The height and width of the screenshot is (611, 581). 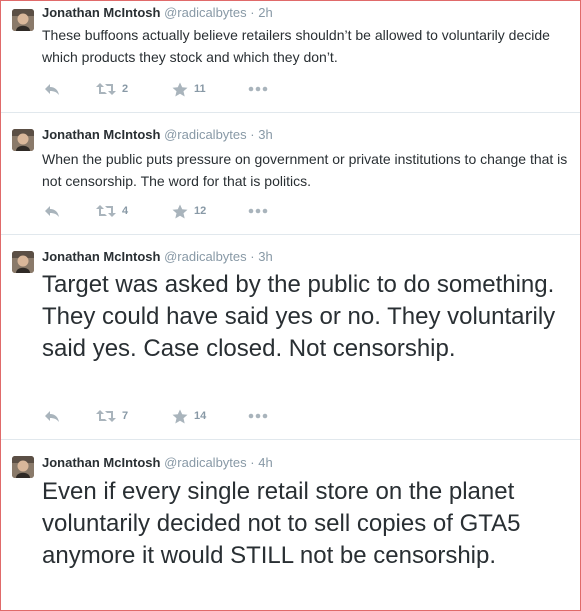 What do you see at coordinates (200, 211) in the screenshot?
I see `favorite-count: 12` at bounding box center [200, 211].